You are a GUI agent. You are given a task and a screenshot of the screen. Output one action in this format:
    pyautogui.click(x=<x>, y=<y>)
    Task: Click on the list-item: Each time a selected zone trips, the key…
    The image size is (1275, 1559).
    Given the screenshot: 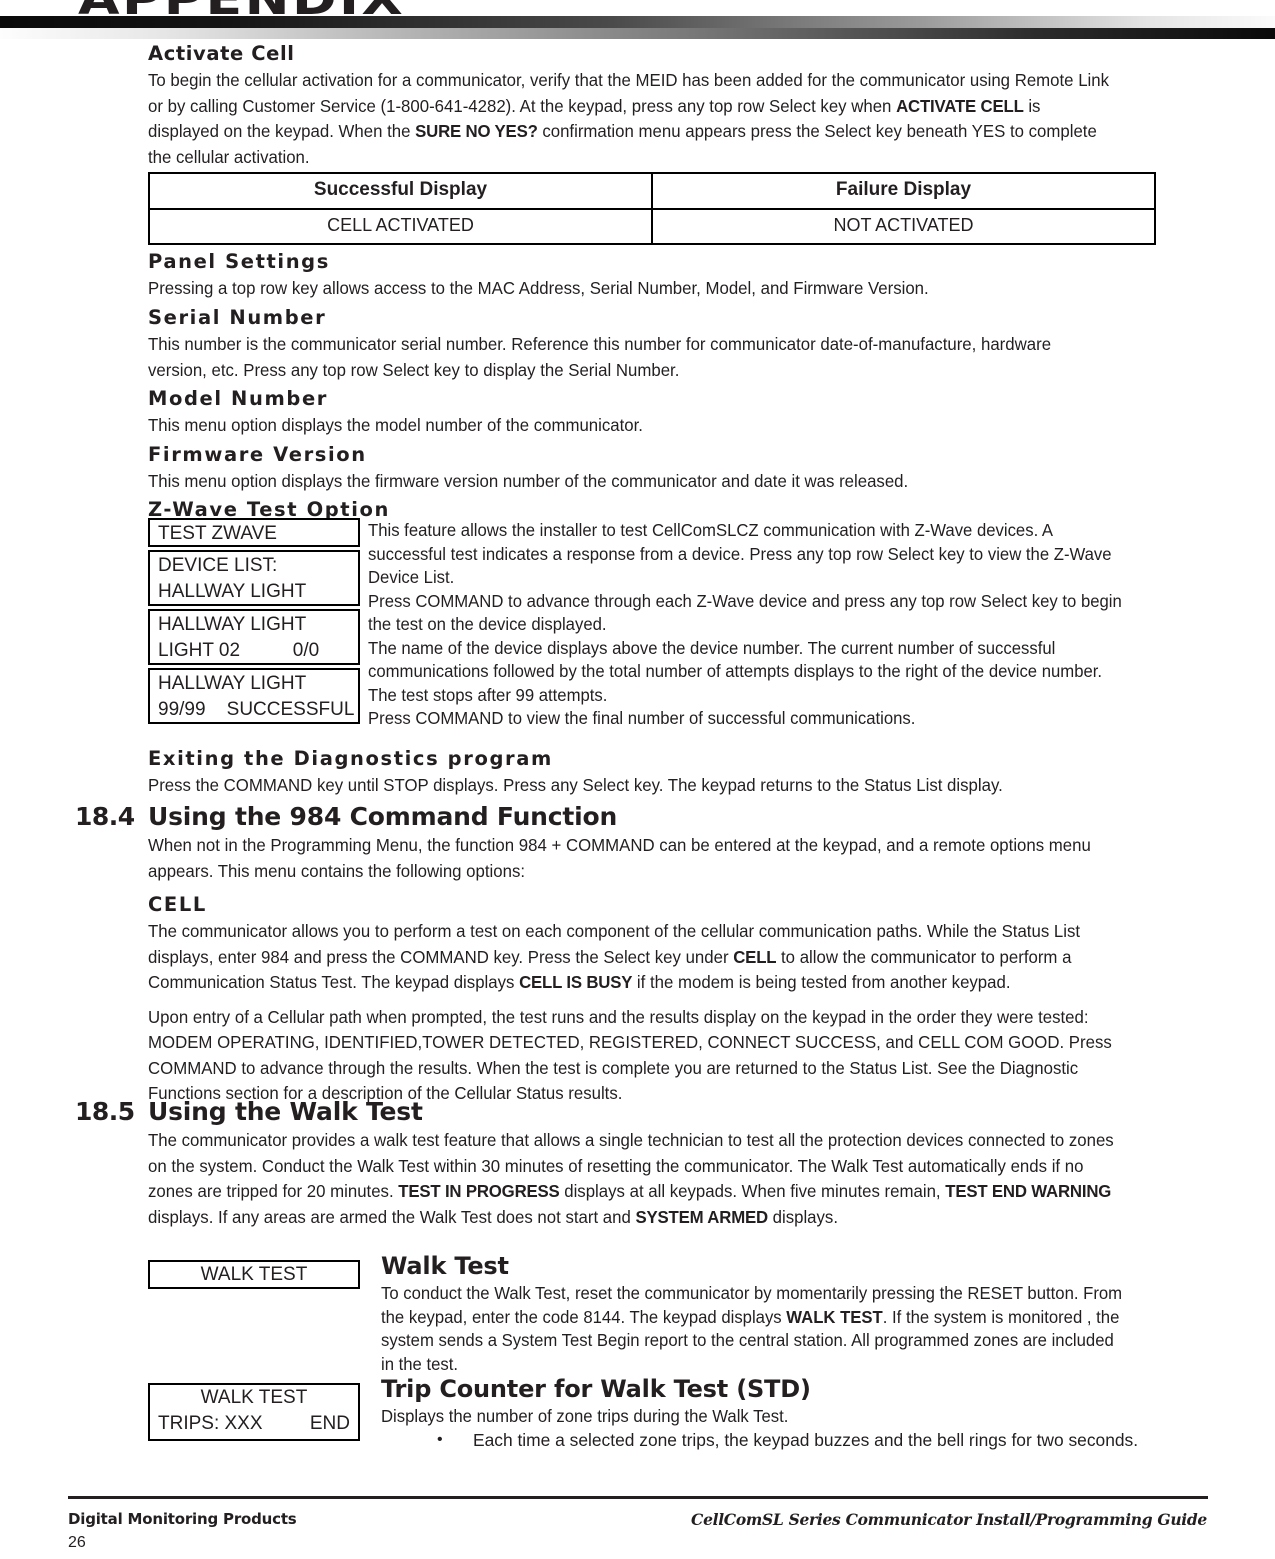 What is the action you would take?
    pyautogui.click(x=799, y=1440)
    